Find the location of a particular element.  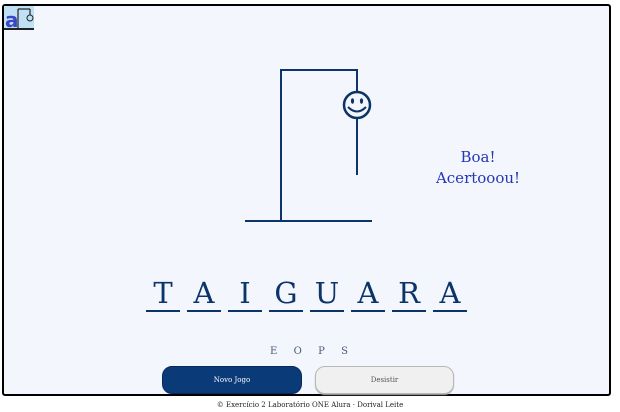

logo: a is located at coordinates (19, 18).